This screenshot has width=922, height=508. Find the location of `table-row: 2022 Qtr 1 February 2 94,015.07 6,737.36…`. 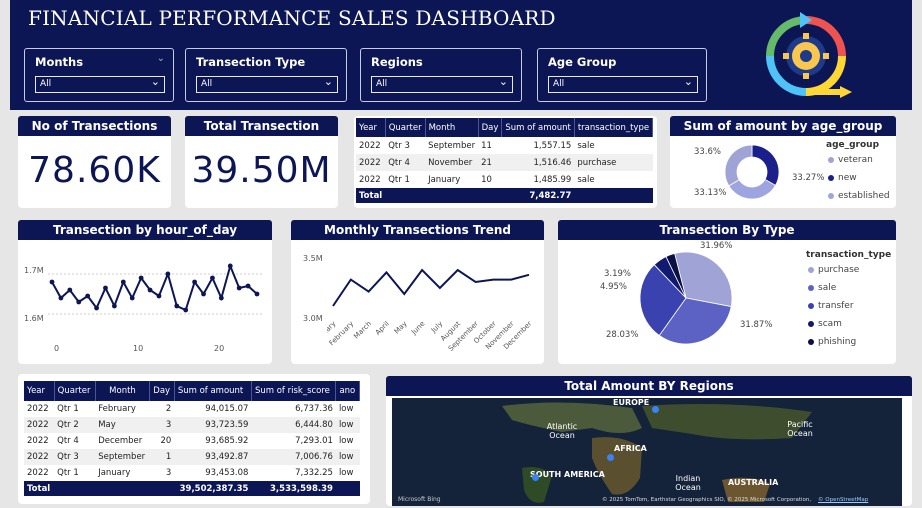

table-row: 2022 Qtr 1 February 2 94,015.07 6,737.36… is located at coordinates (192, 409).